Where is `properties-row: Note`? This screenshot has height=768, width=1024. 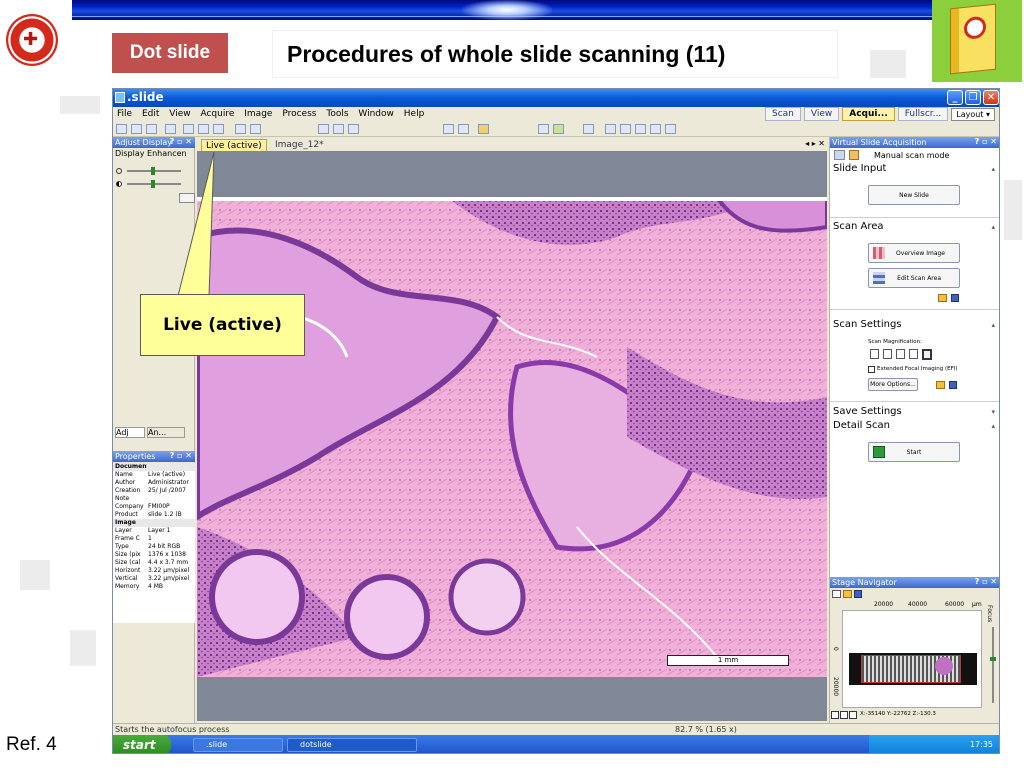
properties-row: Note is located at coordinates (122, 498).